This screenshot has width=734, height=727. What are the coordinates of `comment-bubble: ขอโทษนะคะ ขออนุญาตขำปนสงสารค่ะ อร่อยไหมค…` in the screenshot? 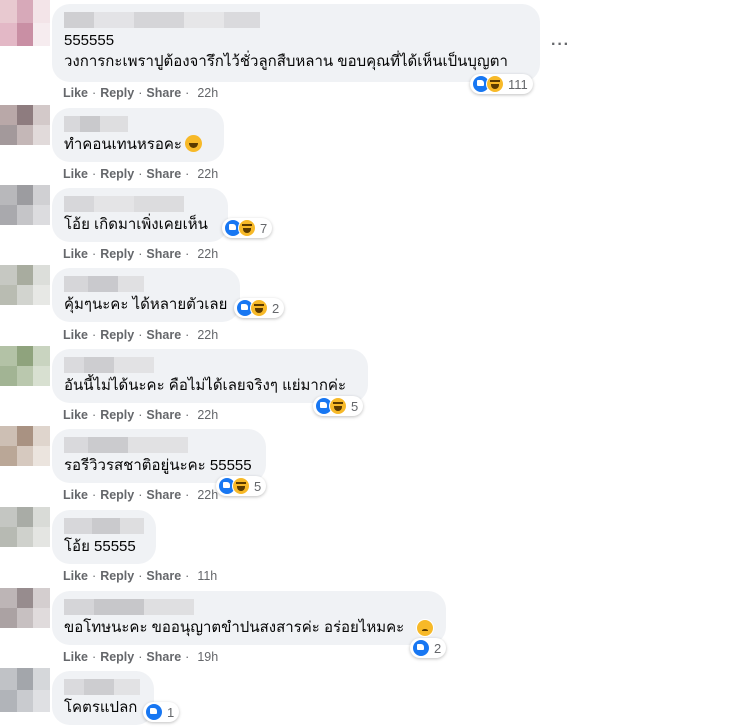 It's located at (249, 618).